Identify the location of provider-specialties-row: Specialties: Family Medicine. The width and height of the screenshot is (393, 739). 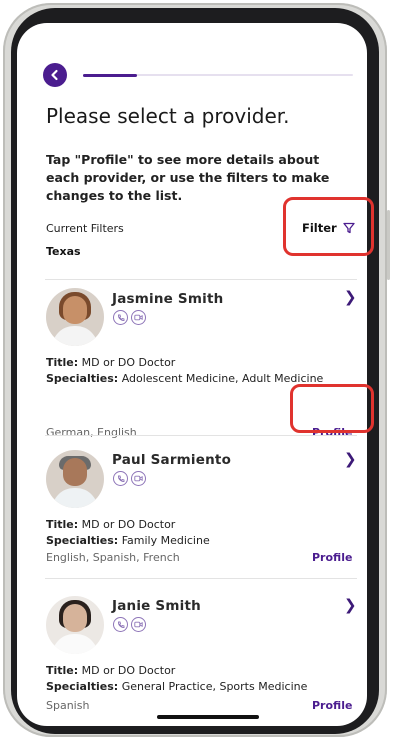
(128, 540).